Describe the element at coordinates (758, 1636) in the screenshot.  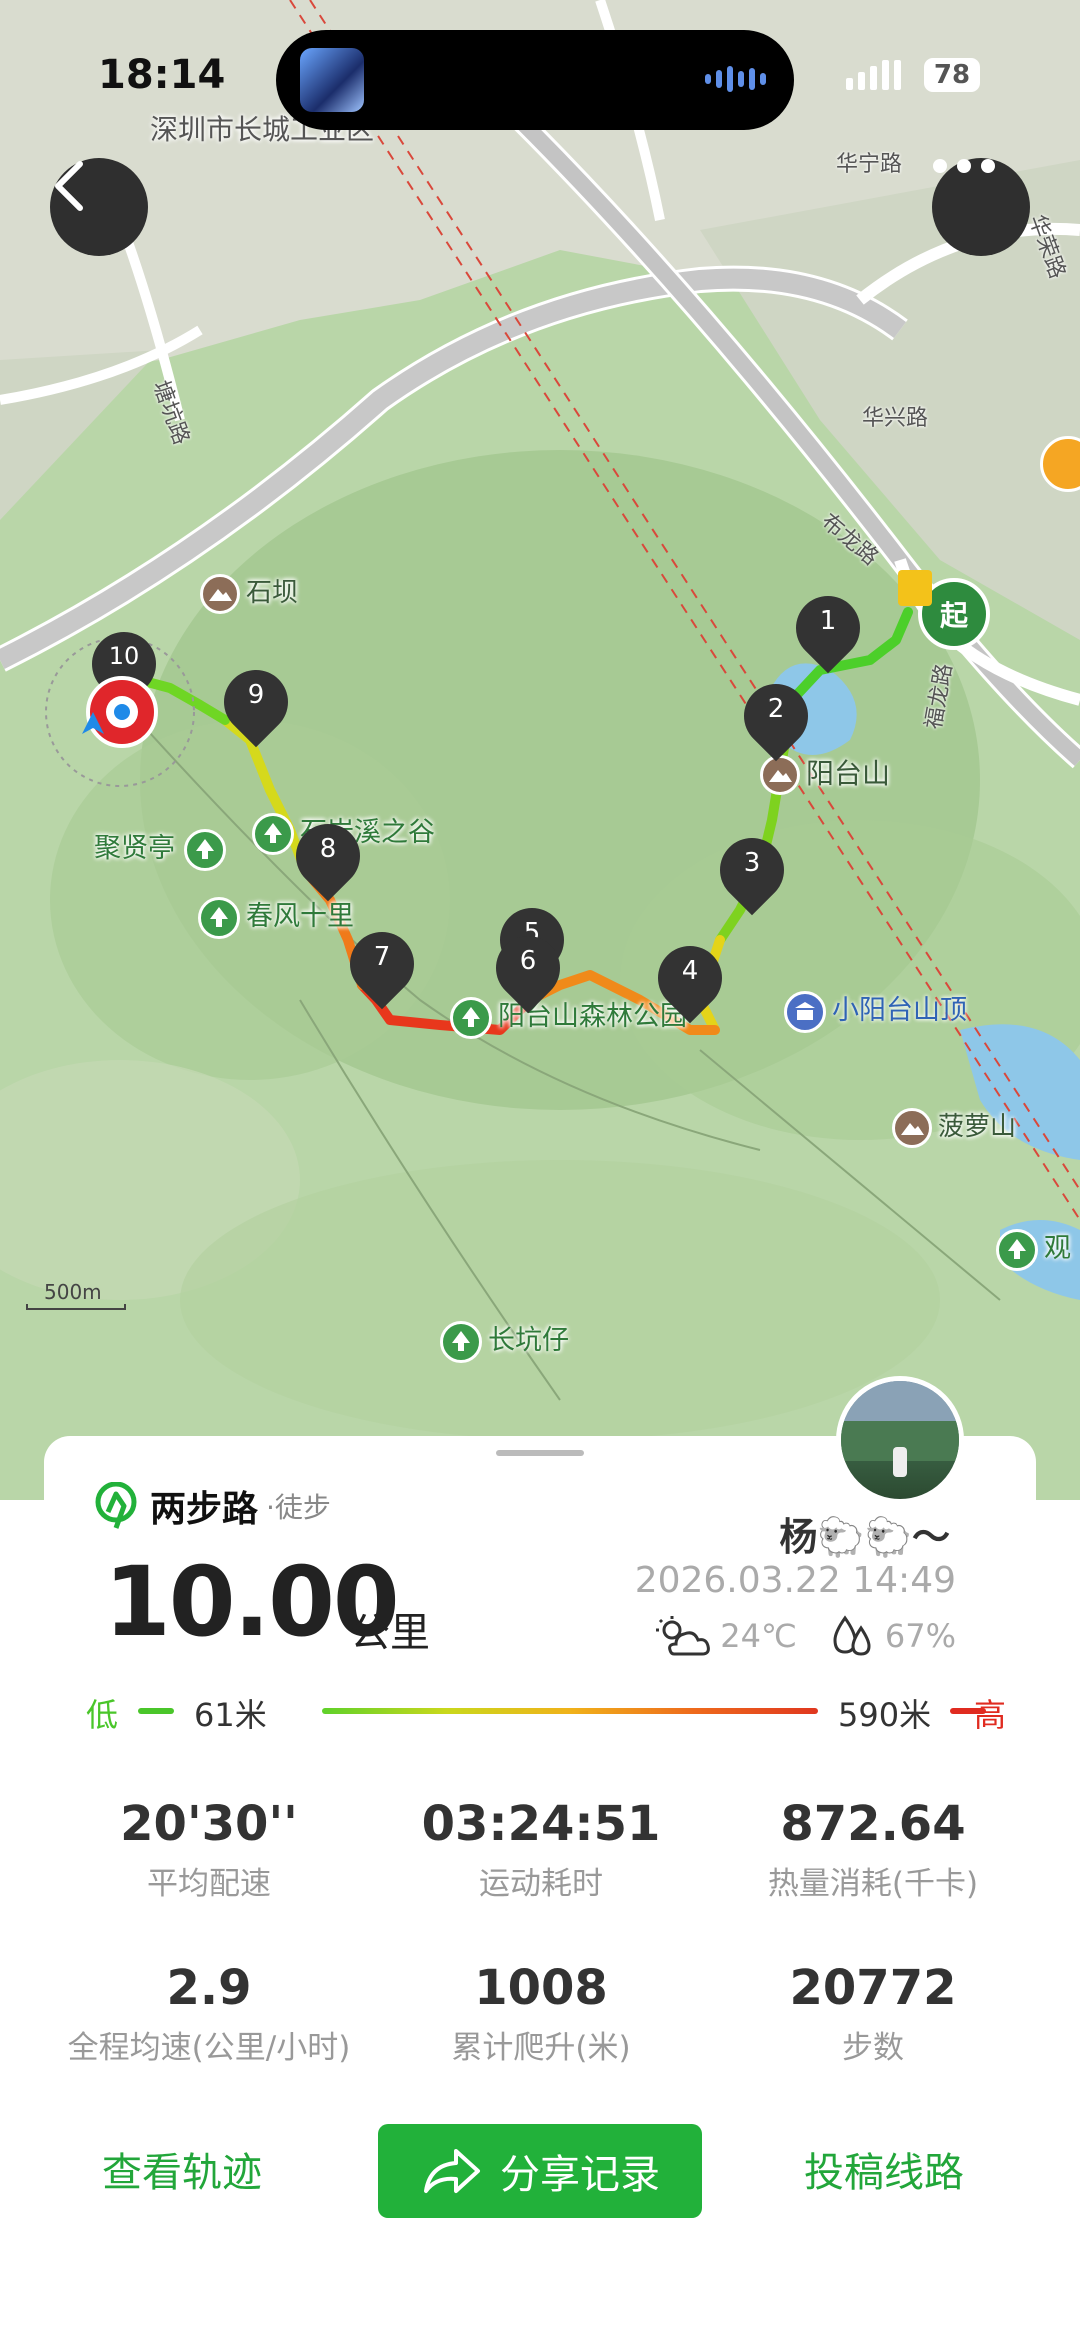
I see `temperature: 24℃` at that location.